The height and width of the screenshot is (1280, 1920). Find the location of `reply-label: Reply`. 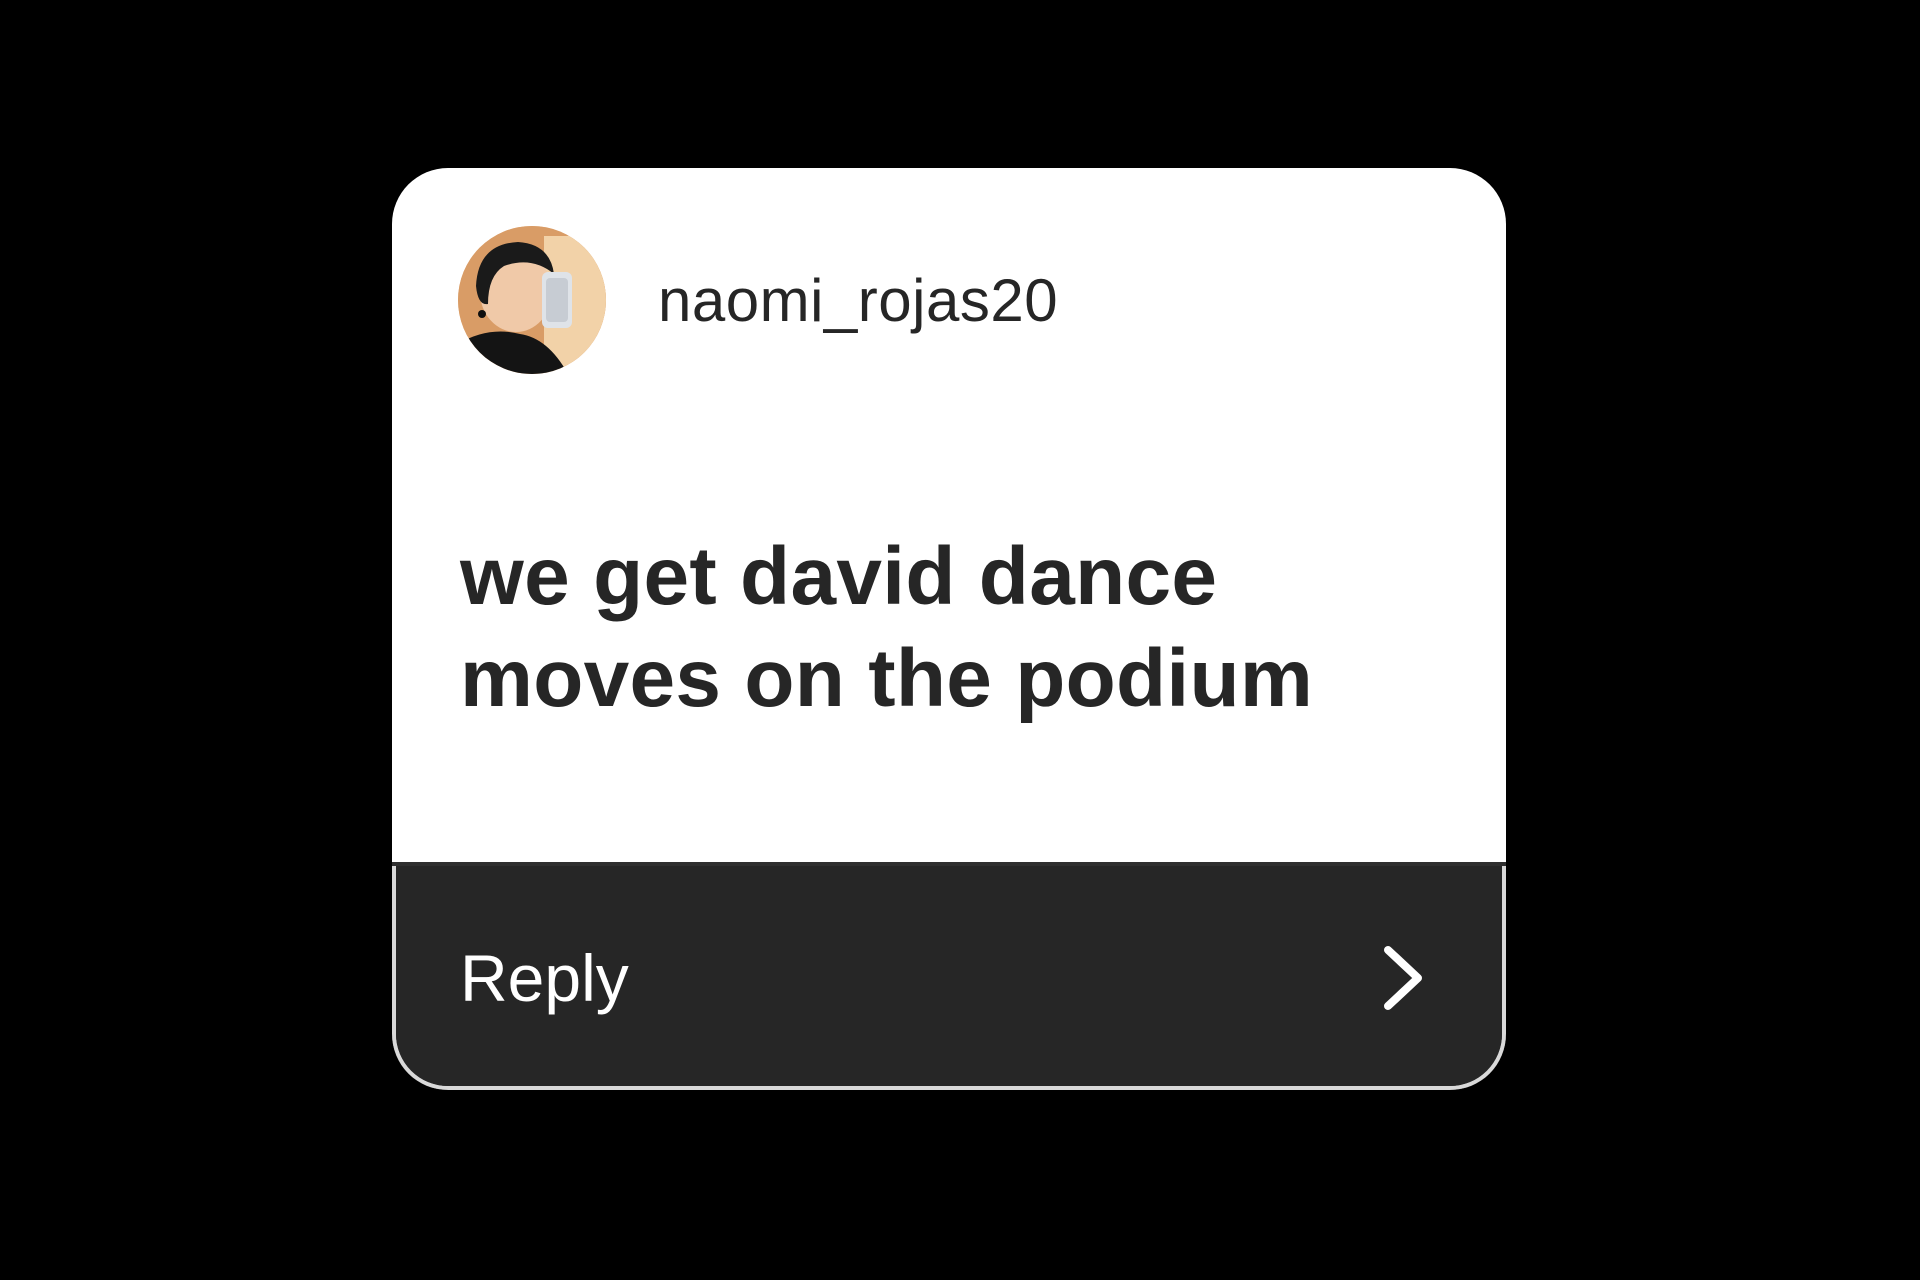

reply-label: Reply is located at coordinates (544, 978).